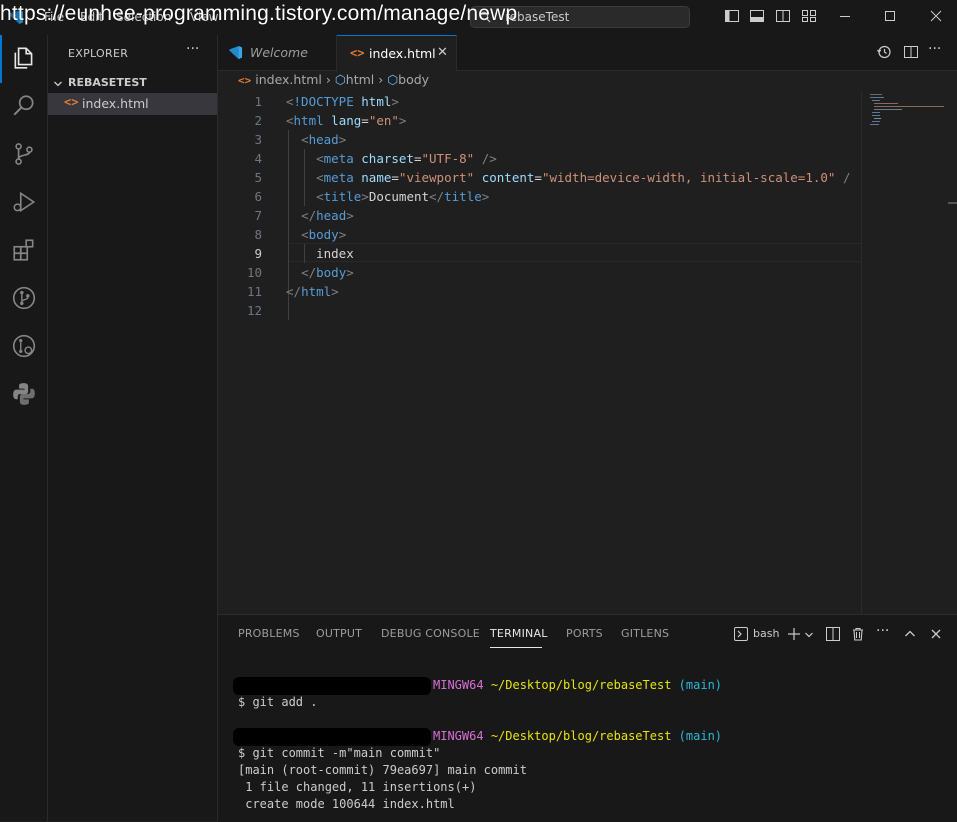 This screenshot has width=957, height=822. Describe the element at coordinates (393, 79) in the screenshot. I see `symbol-element-icon: ⬡` at that location.